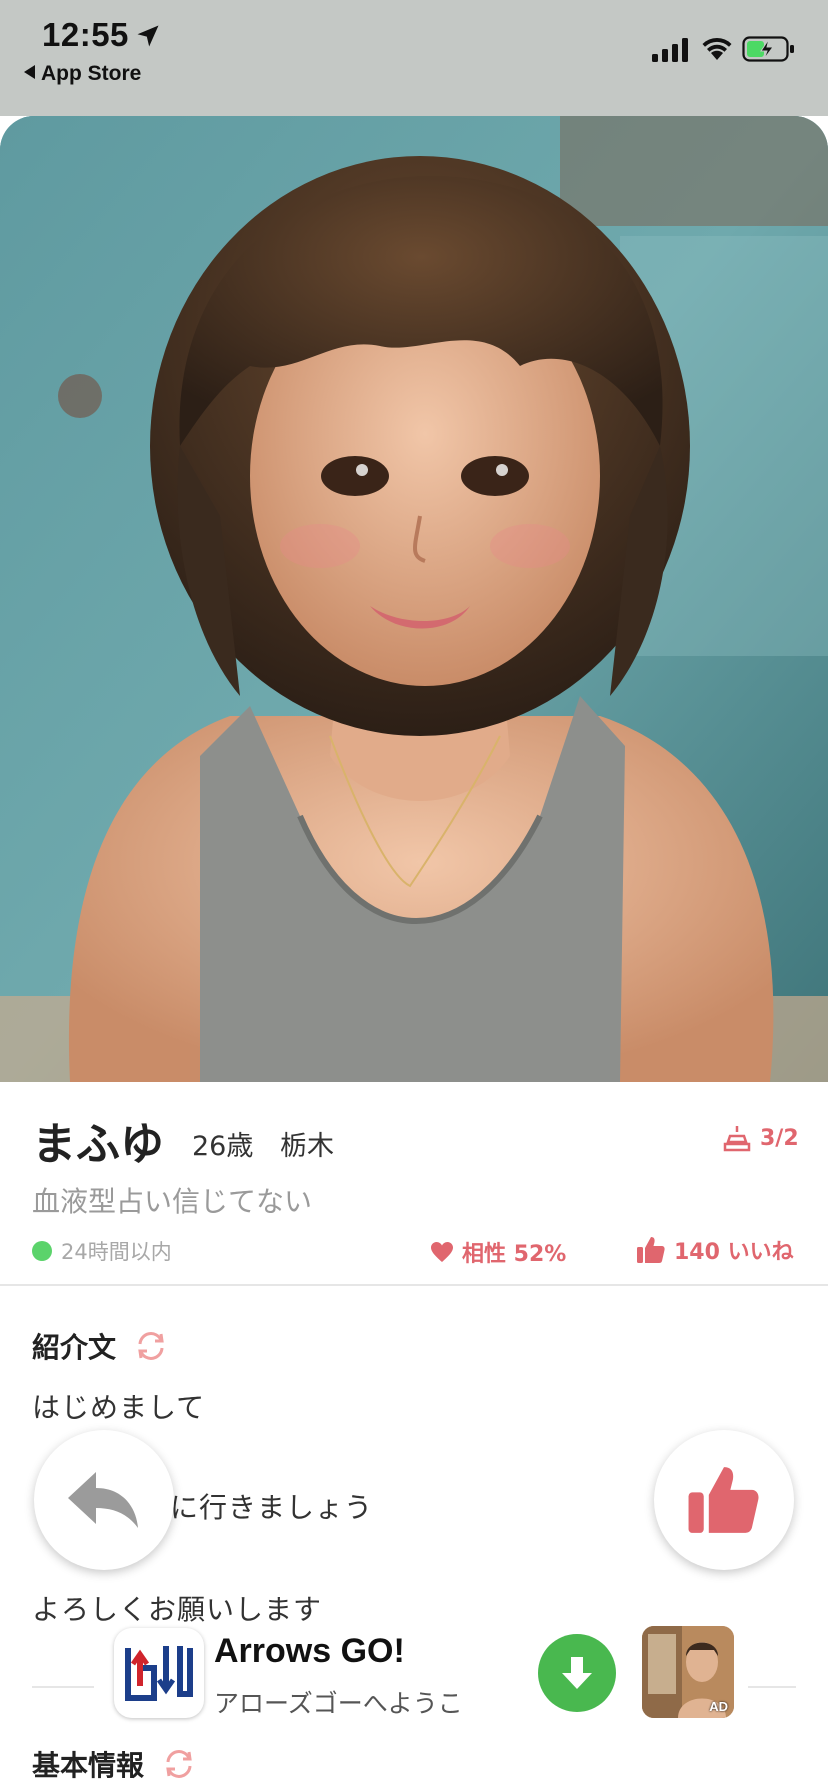  I want to click on intro-line: に行きましょう, so click(272, 1507).